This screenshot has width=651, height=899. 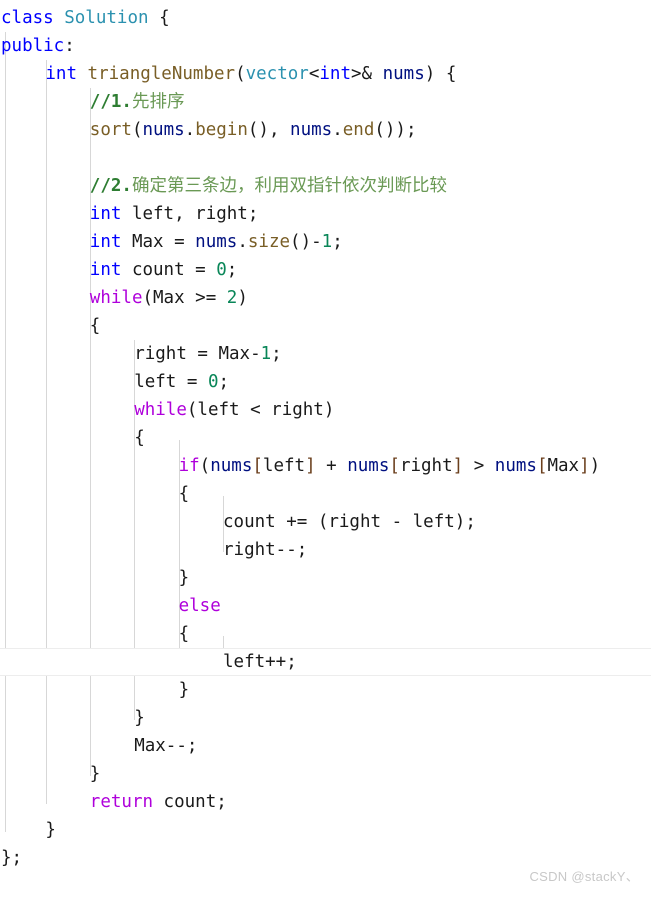 I want to click on code-token: left, so click(x=284, y=466).